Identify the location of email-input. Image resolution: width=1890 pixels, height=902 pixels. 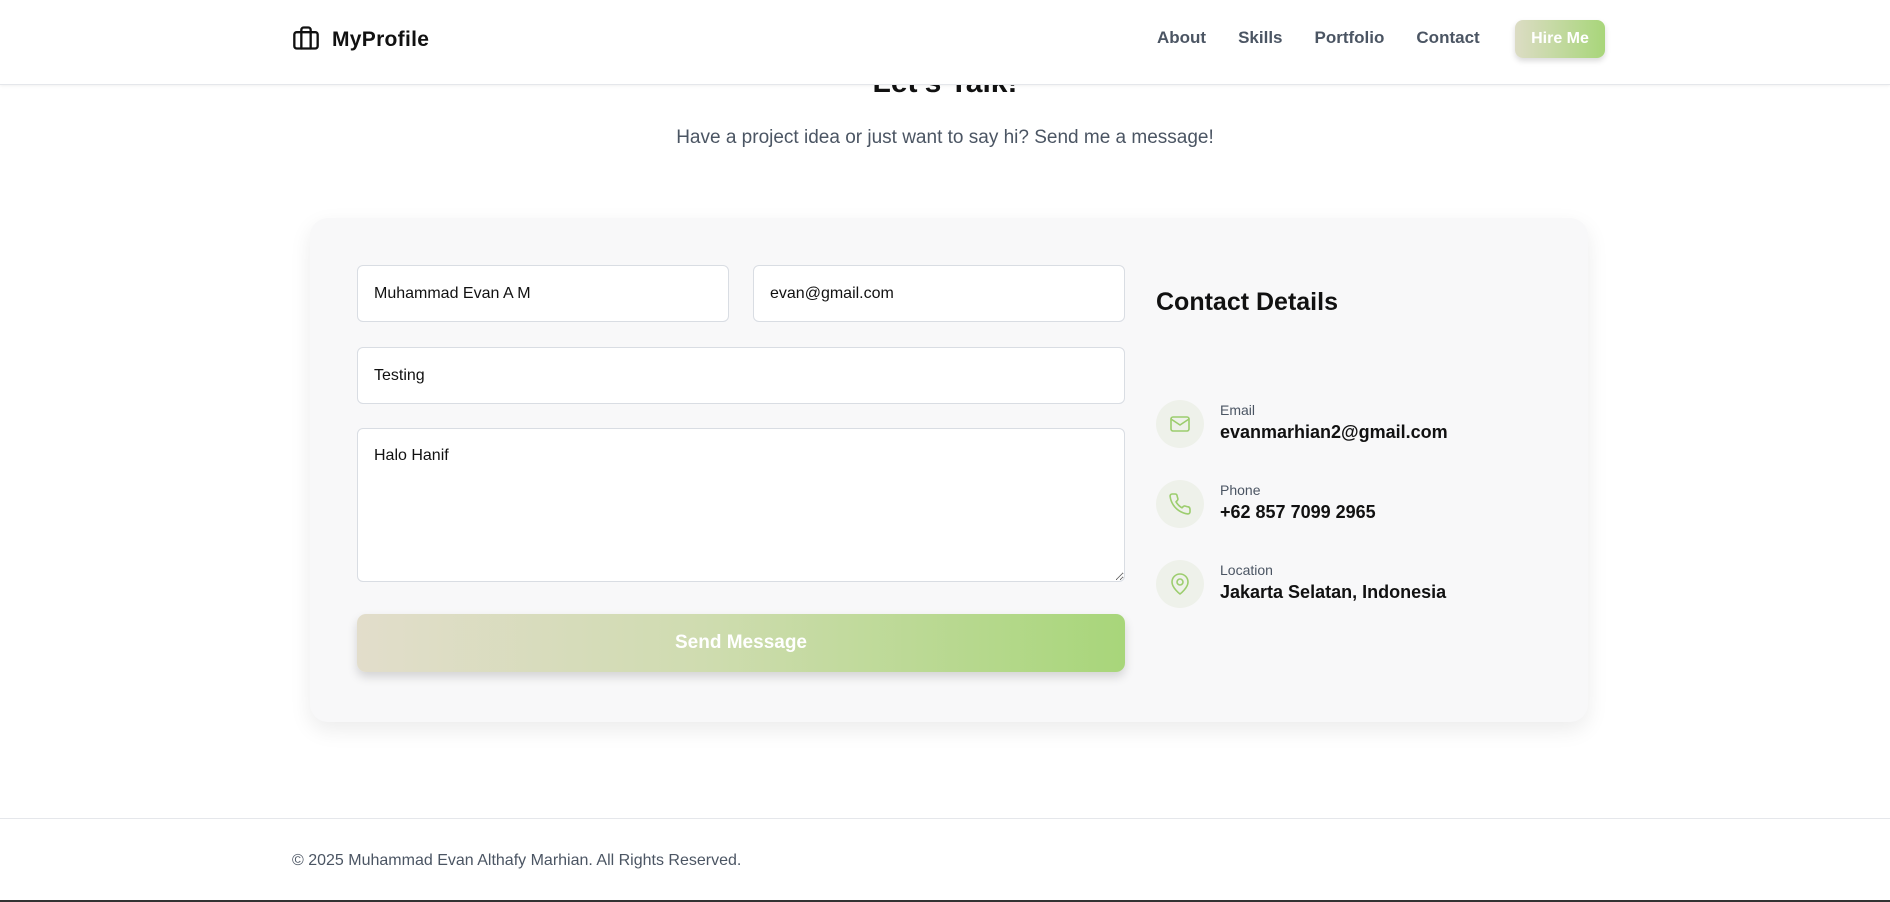
(939, 293).